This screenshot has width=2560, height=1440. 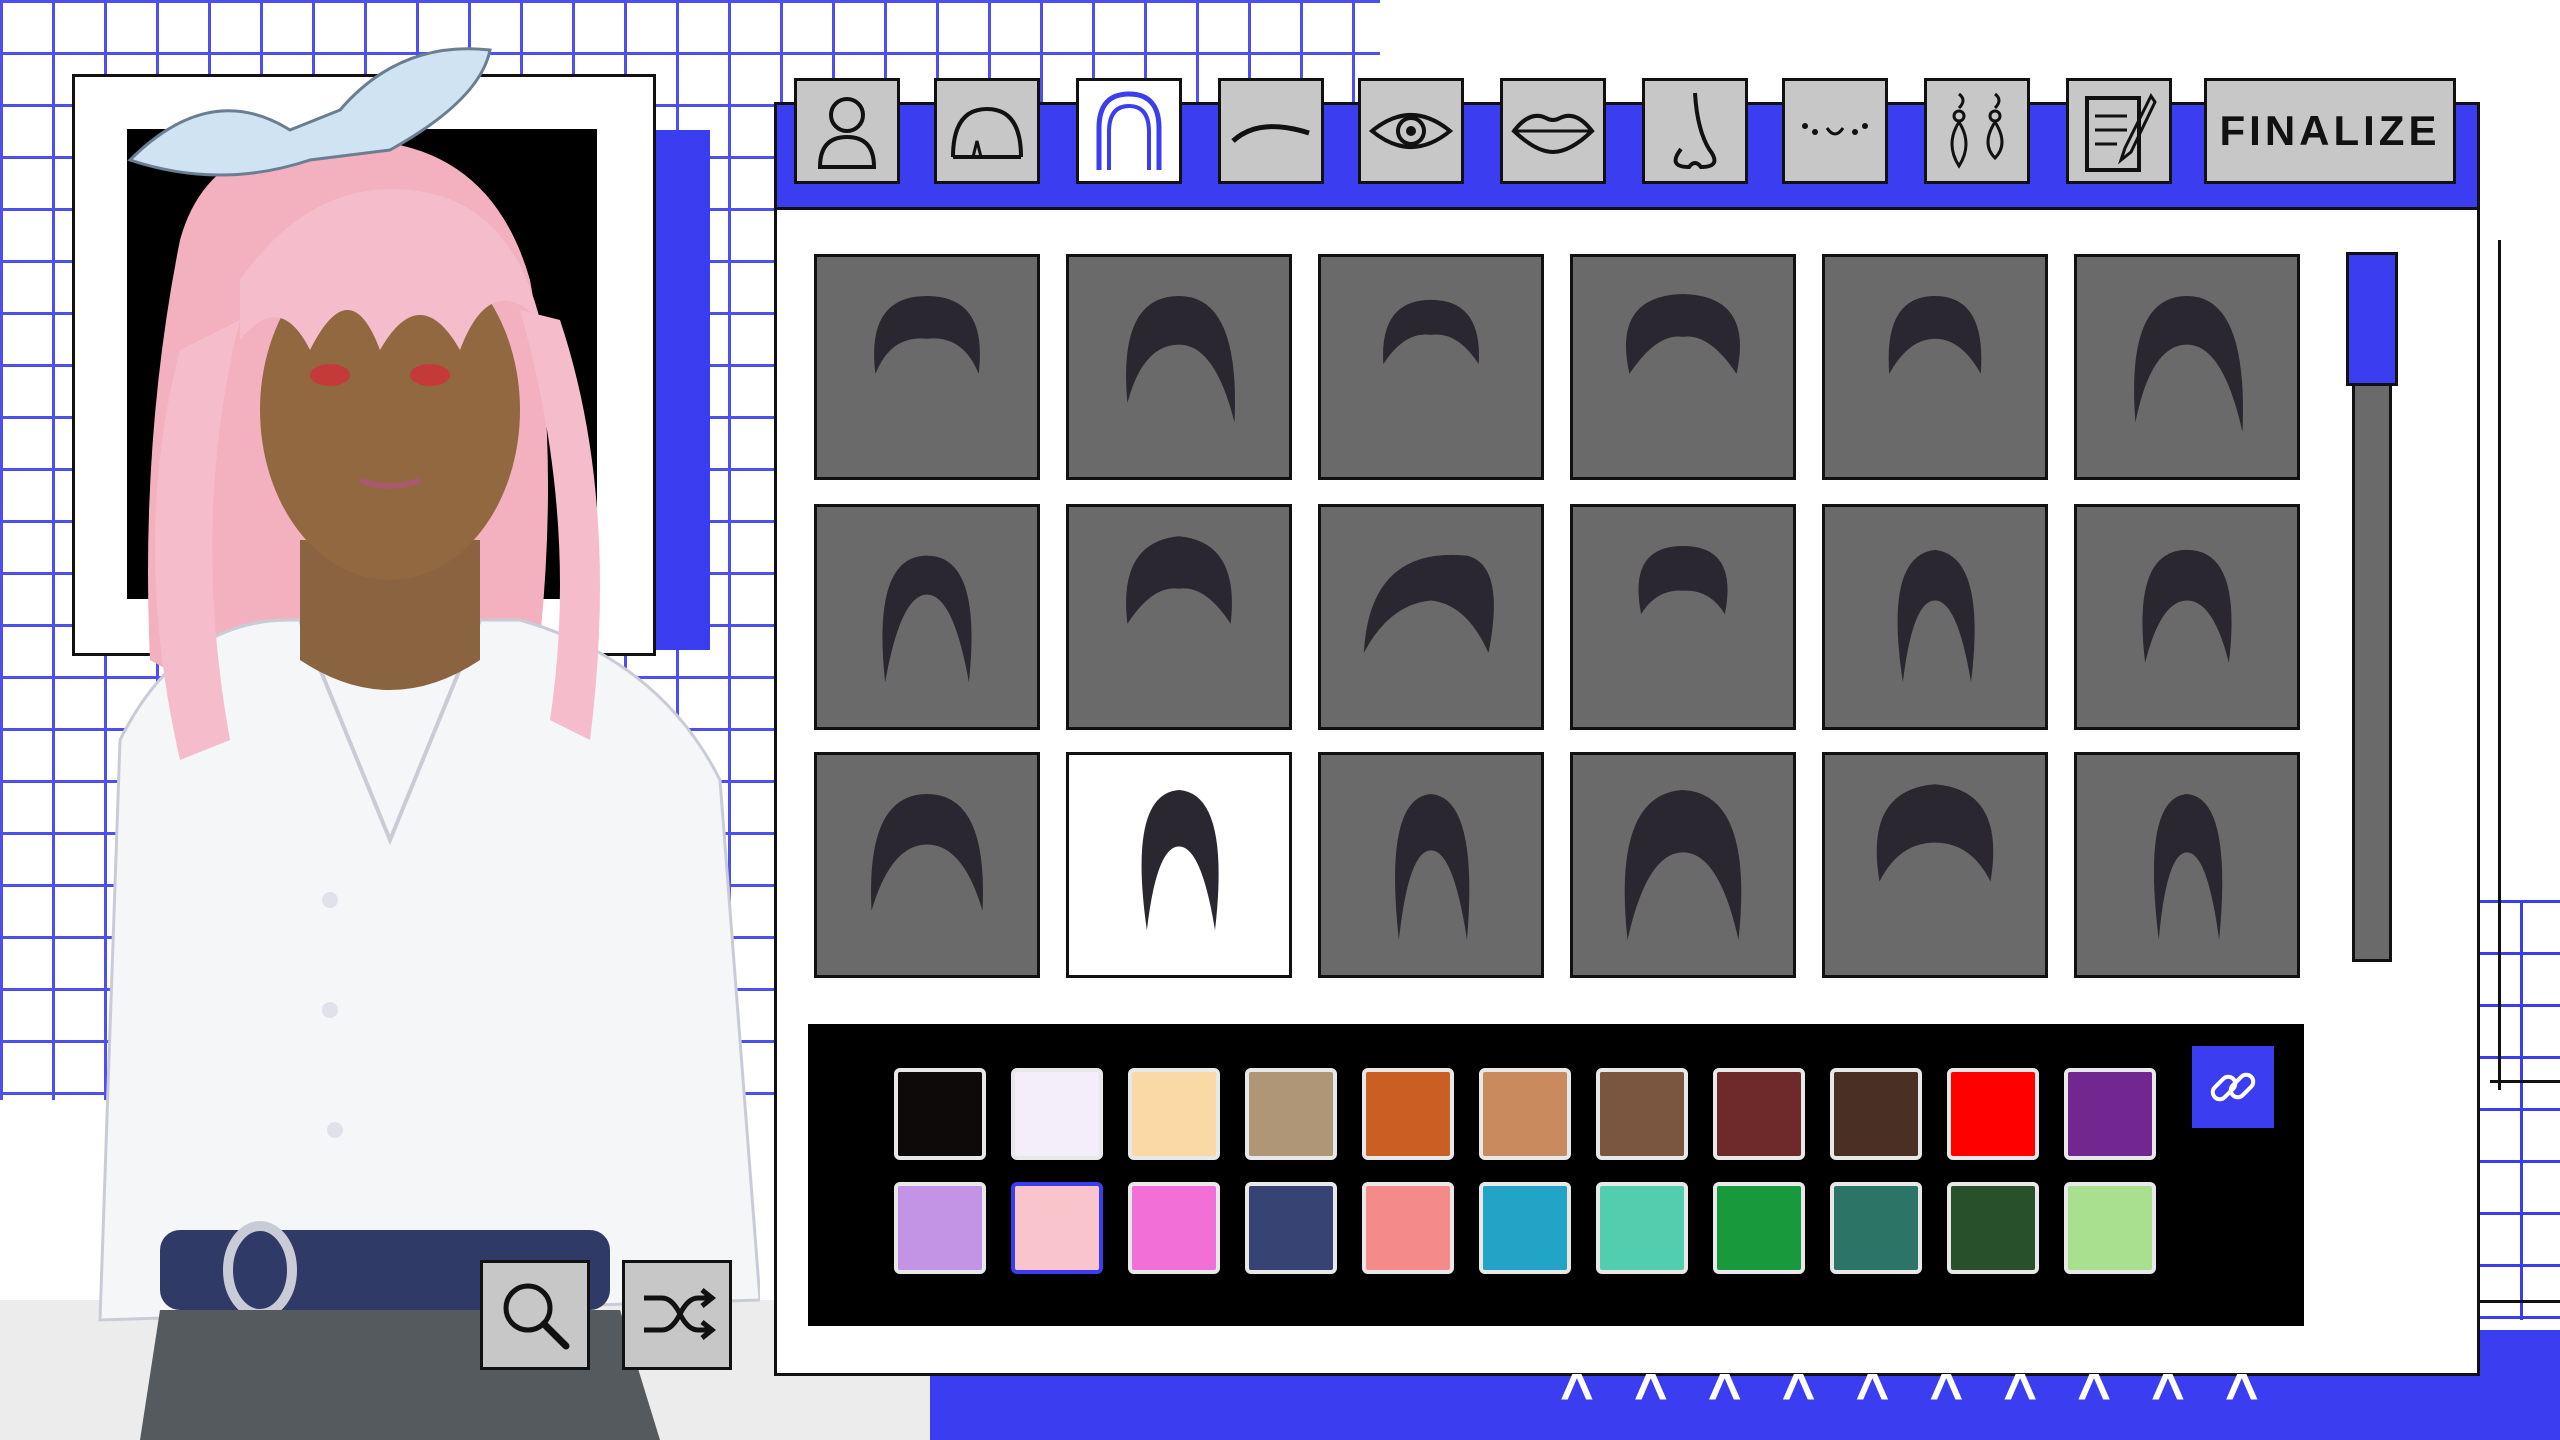 I want to click on magnifier-icon, so click(x=536, y=1316).